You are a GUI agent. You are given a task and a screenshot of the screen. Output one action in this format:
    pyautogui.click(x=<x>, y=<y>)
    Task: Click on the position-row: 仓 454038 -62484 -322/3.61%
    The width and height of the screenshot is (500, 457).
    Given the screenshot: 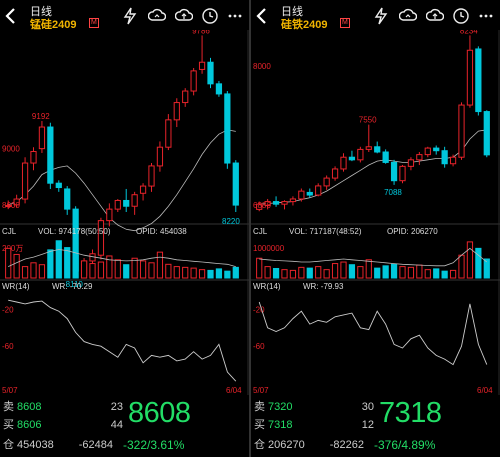 What is the action you would take?
    pyautogui.click(x=125, y=445)
    